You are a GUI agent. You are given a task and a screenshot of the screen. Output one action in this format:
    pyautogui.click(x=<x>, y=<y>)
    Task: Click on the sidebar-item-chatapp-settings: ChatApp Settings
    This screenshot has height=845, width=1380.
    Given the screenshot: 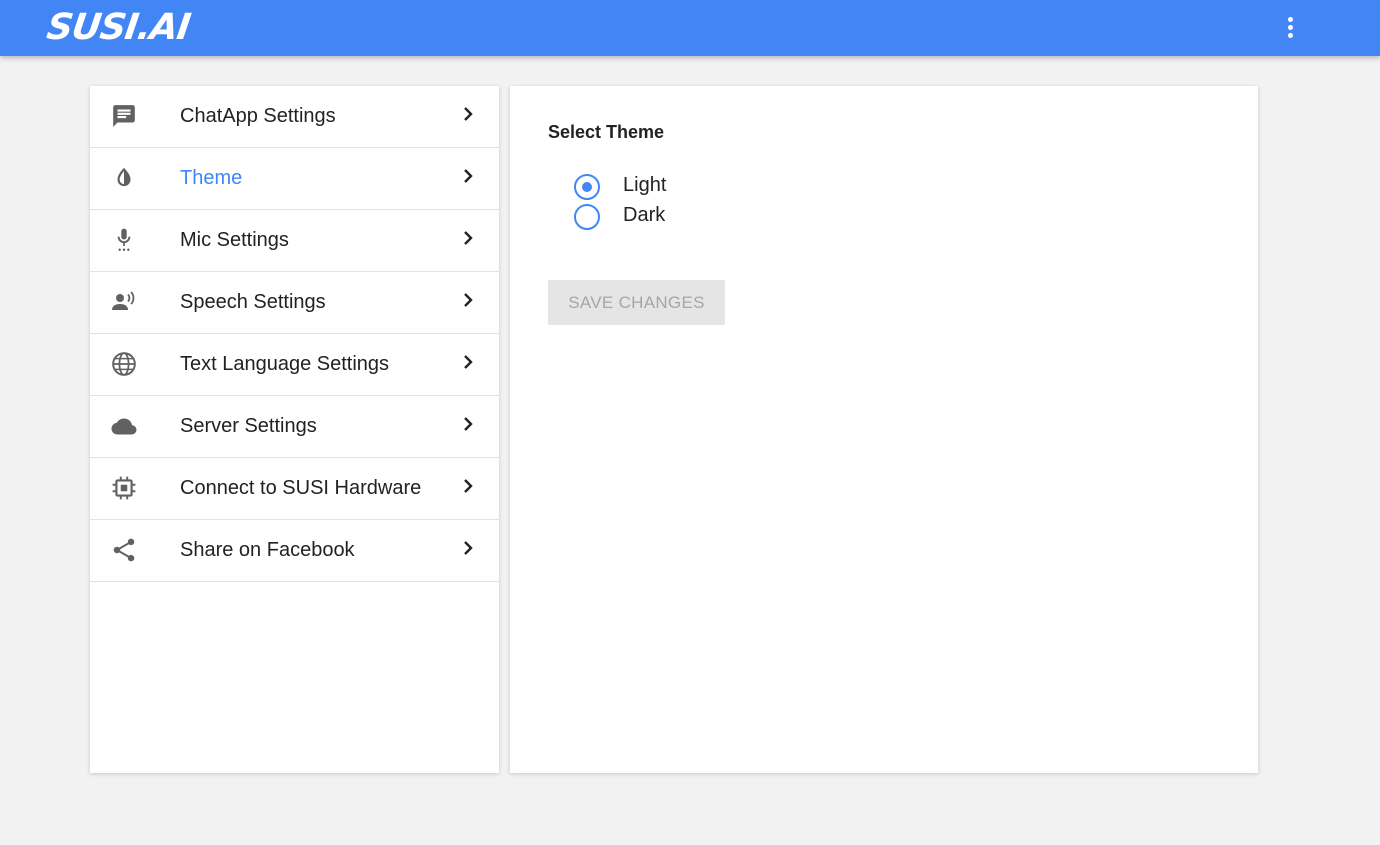 What is the action you would take?
    pyautogui.click(x=294, y=117)
    